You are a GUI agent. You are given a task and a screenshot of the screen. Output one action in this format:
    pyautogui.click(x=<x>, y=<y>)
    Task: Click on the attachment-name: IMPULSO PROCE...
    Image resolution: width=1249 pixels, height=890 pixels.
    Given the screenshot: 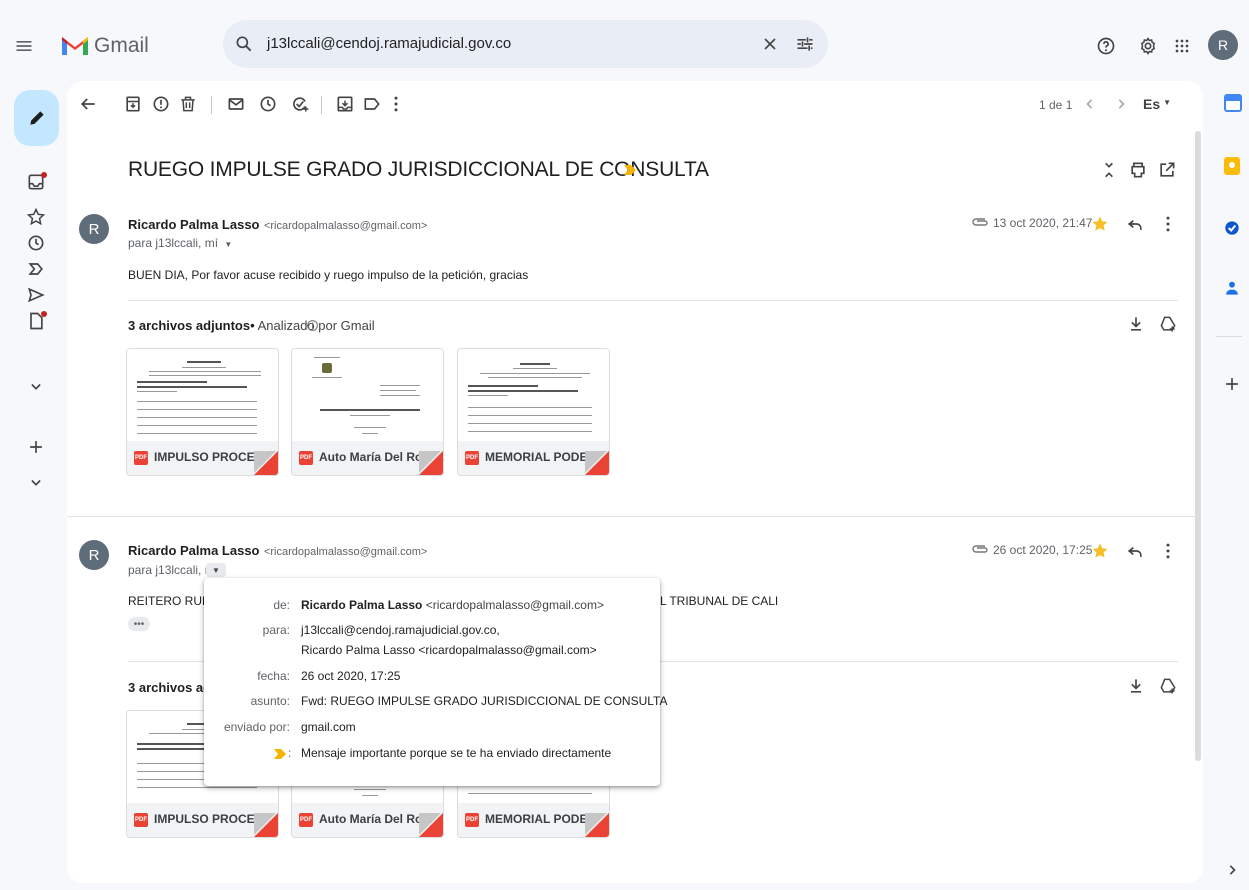 What is the action you would take?
    pyautogui.click(x=209, y=457)
    